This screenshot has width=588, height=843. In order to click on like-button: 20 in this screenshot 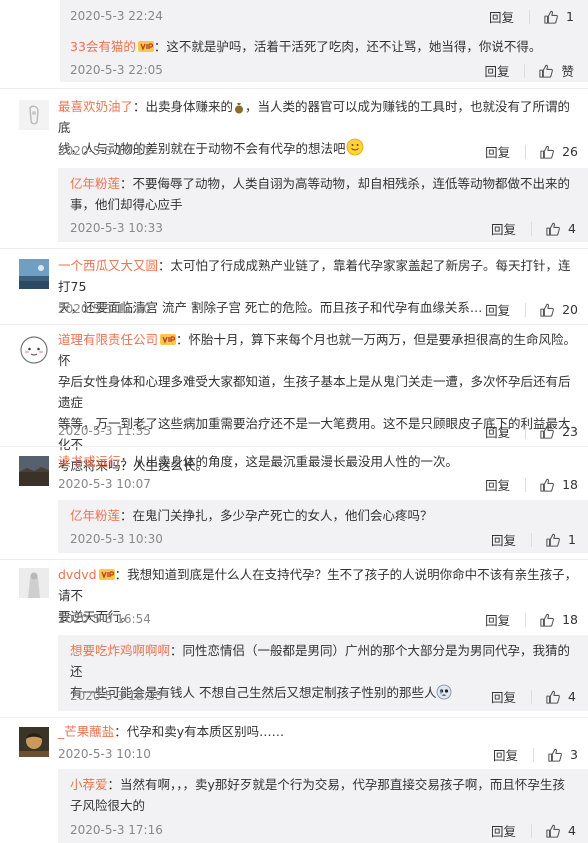, I will do `click(559, 309)`.